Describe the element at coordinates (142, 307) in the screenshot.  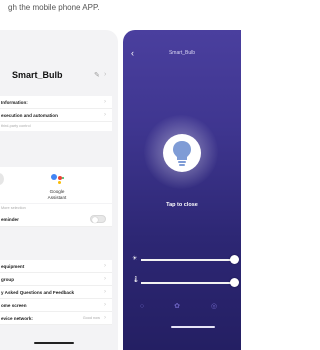
I see `power-tab-icon: ○` at that location.